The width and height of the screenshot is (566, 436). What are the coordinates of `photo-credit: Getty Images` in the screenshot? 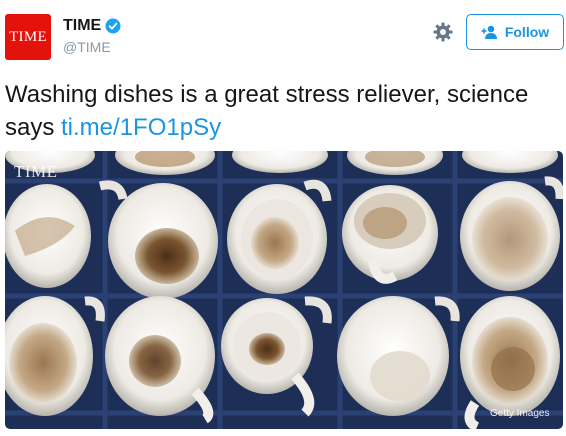 It's located at (520, 413).